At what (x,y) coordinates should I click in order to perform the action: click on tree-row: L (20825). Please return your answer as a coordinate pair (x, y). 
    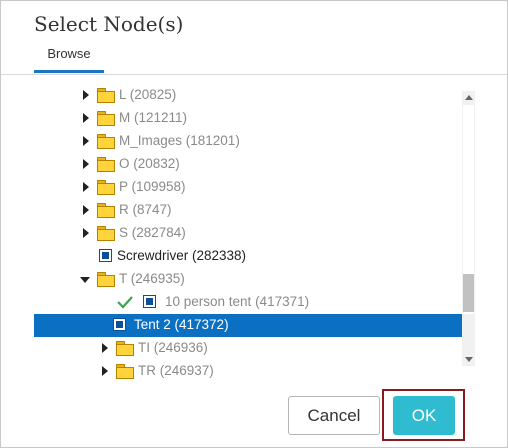
    Looking at the image, I should click on (248, 96).